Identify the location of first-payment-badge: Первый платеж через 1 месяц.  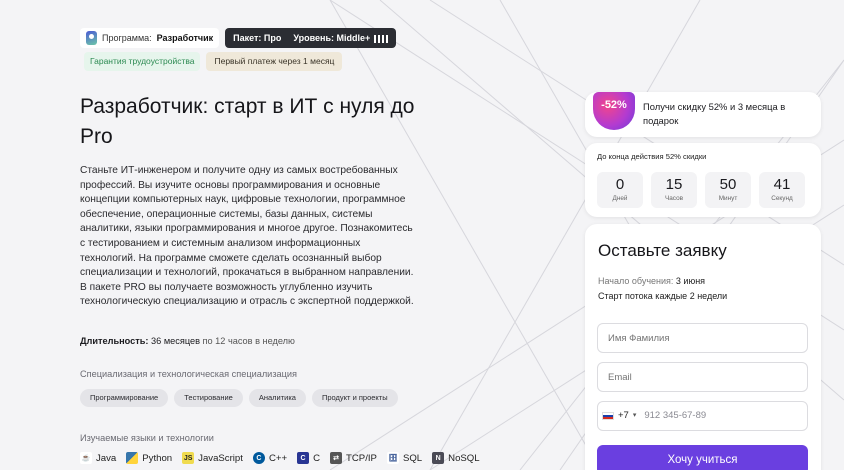
(274, 61).